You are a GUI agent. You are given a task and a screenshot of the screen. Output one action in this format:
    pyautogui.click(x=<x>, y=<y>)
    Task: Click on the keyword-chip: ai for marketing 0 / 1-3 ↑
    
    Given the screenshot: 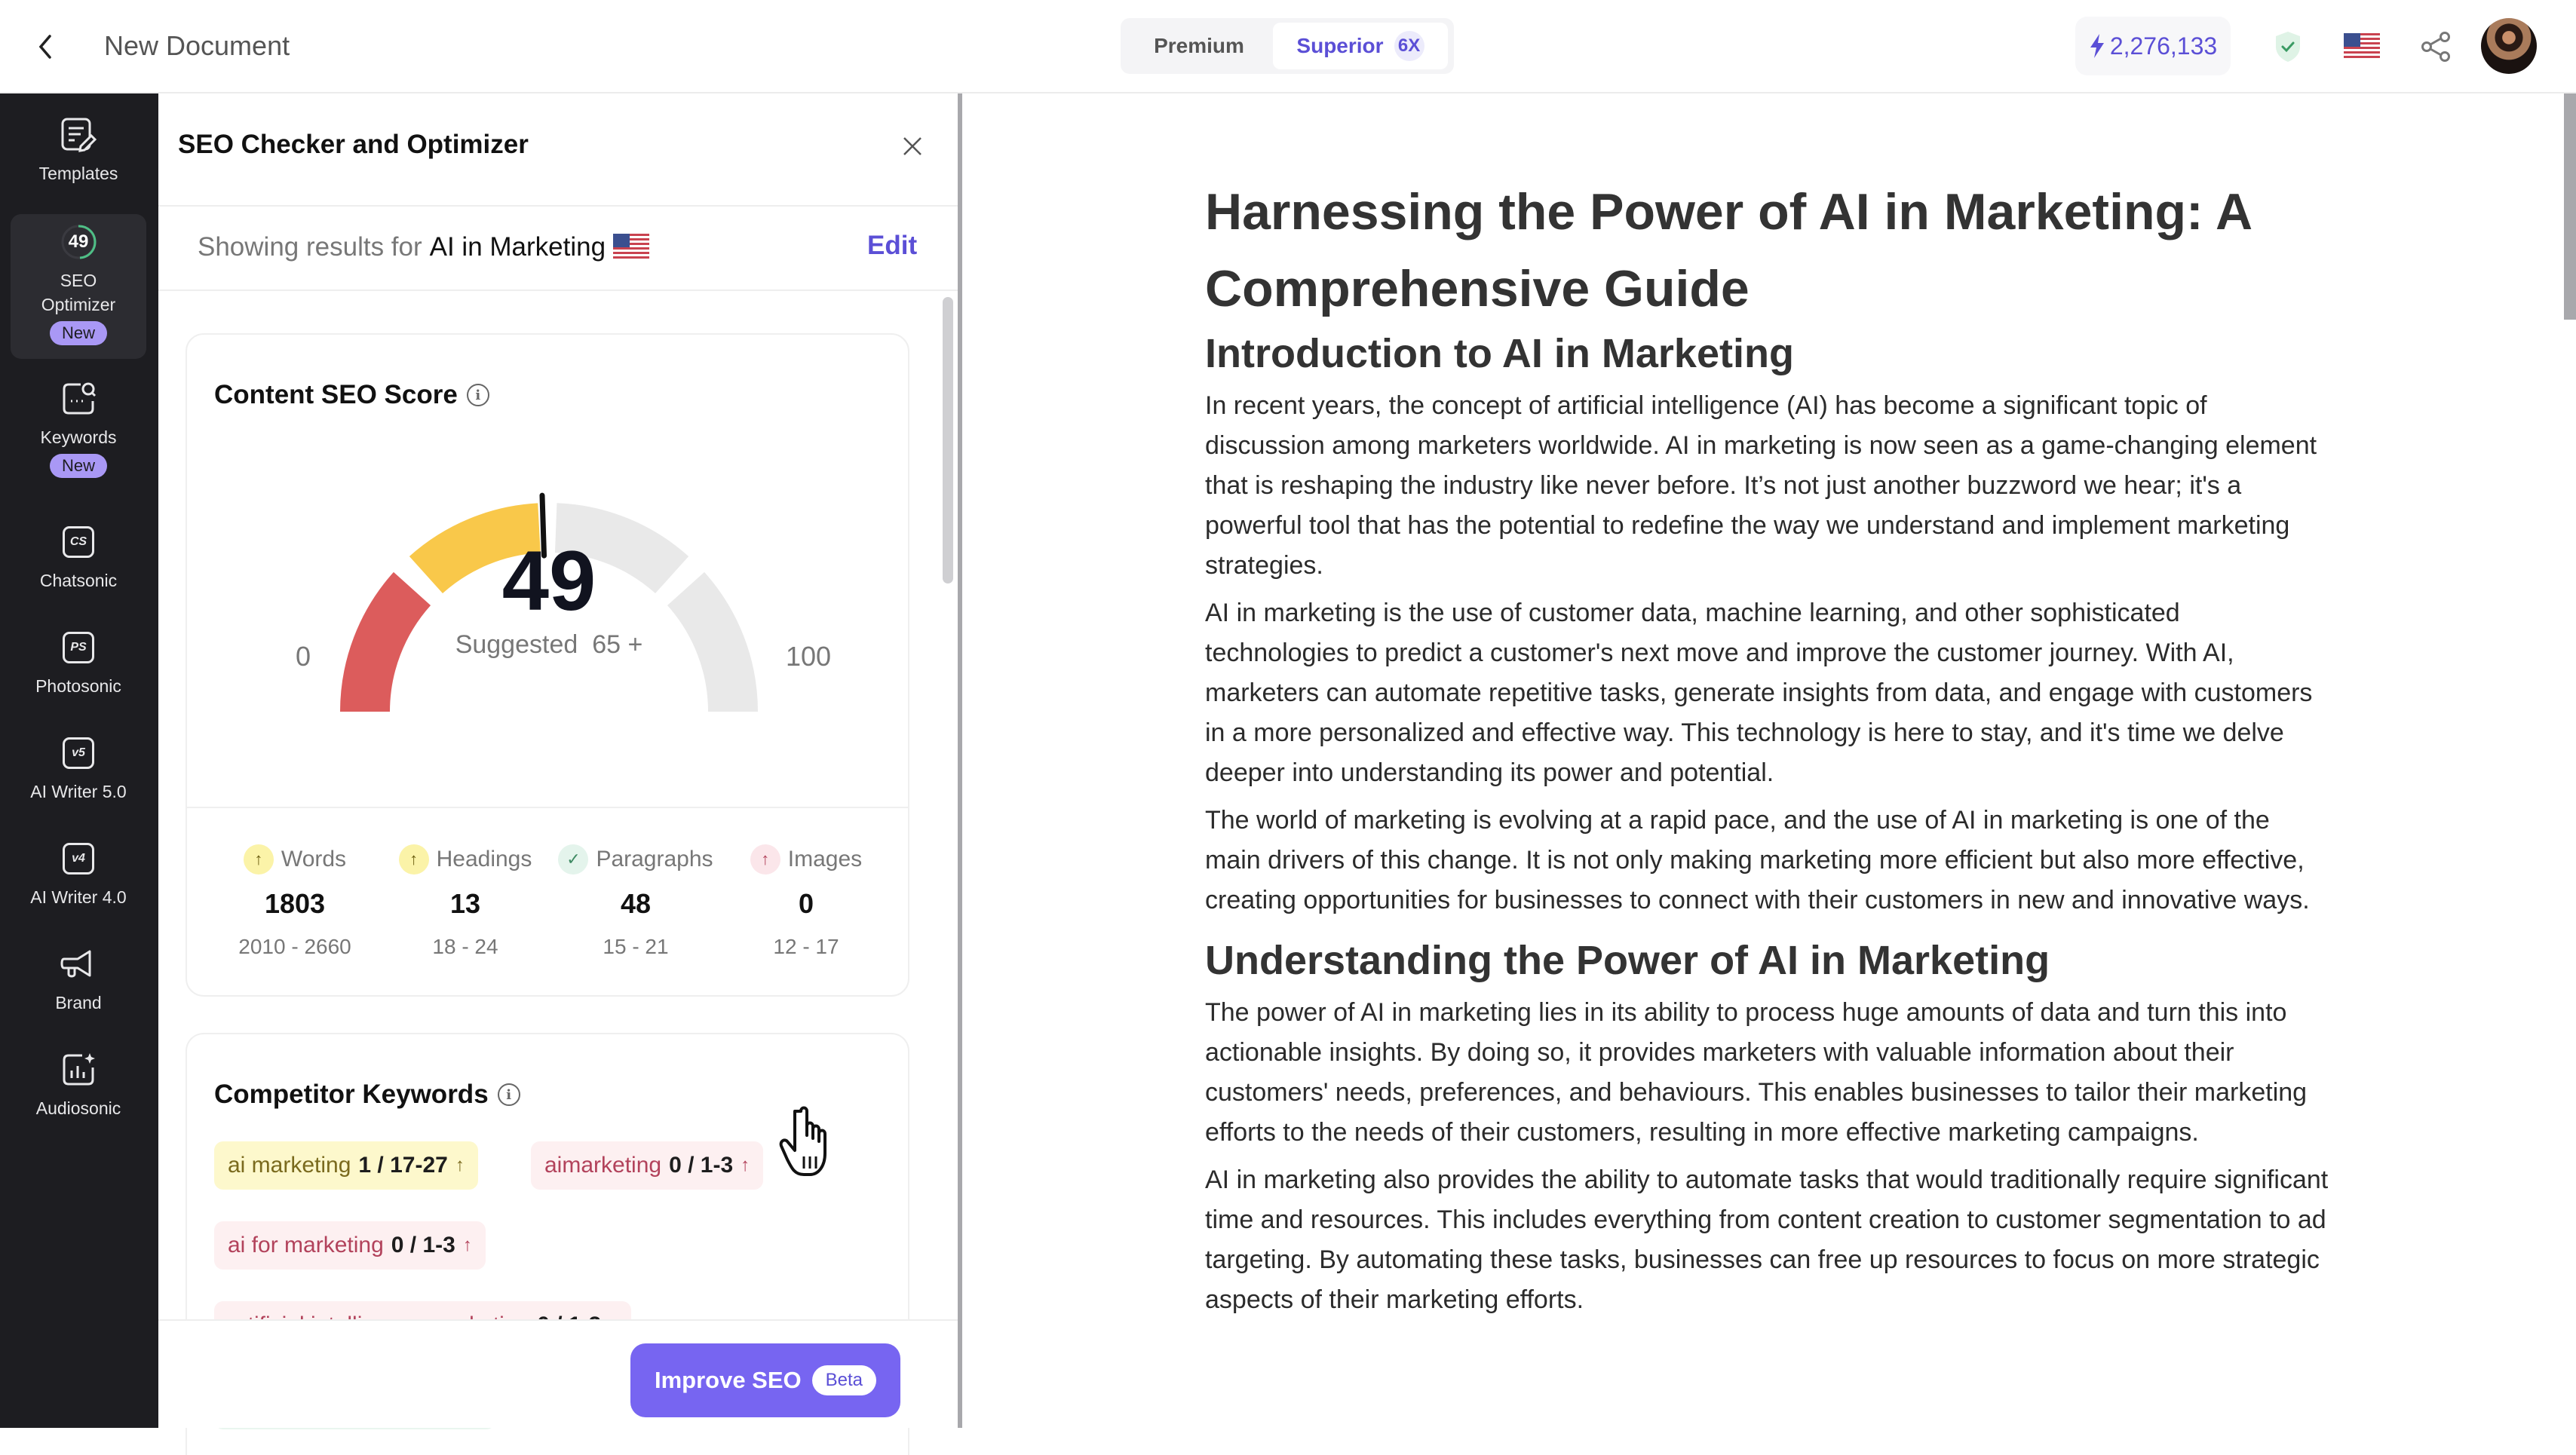 What is the action you would take?
    pyautogui.click(x=350, y=1245)
    